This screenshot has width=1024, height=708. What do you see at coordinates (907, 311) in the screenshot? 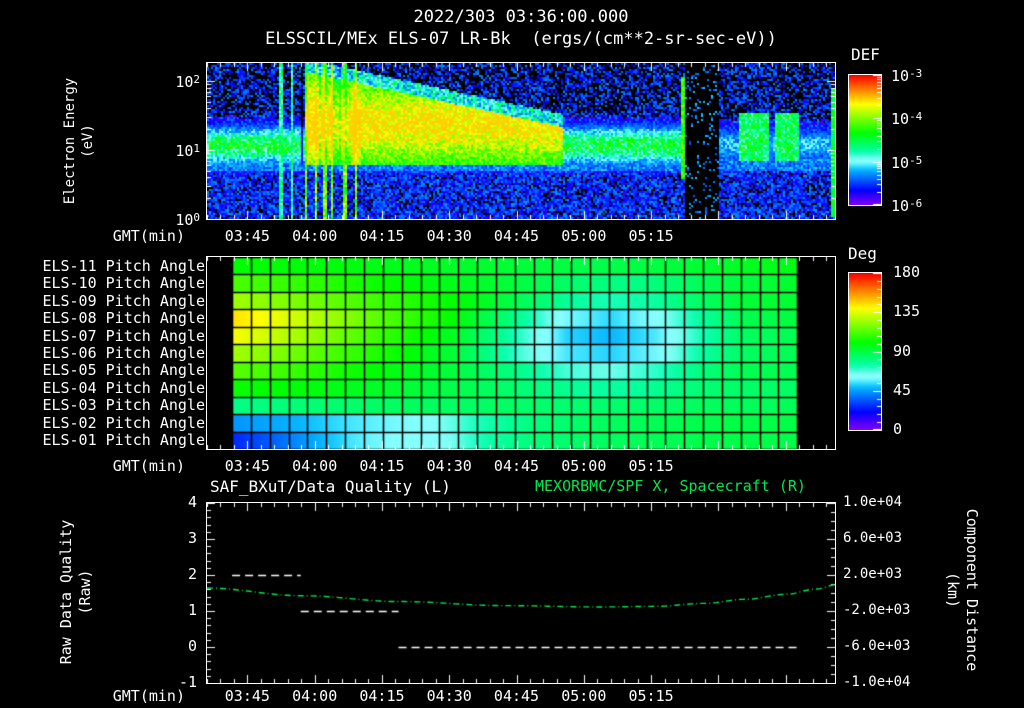
I see `deg-tick-label: 135` at bounding box center [907, 311].